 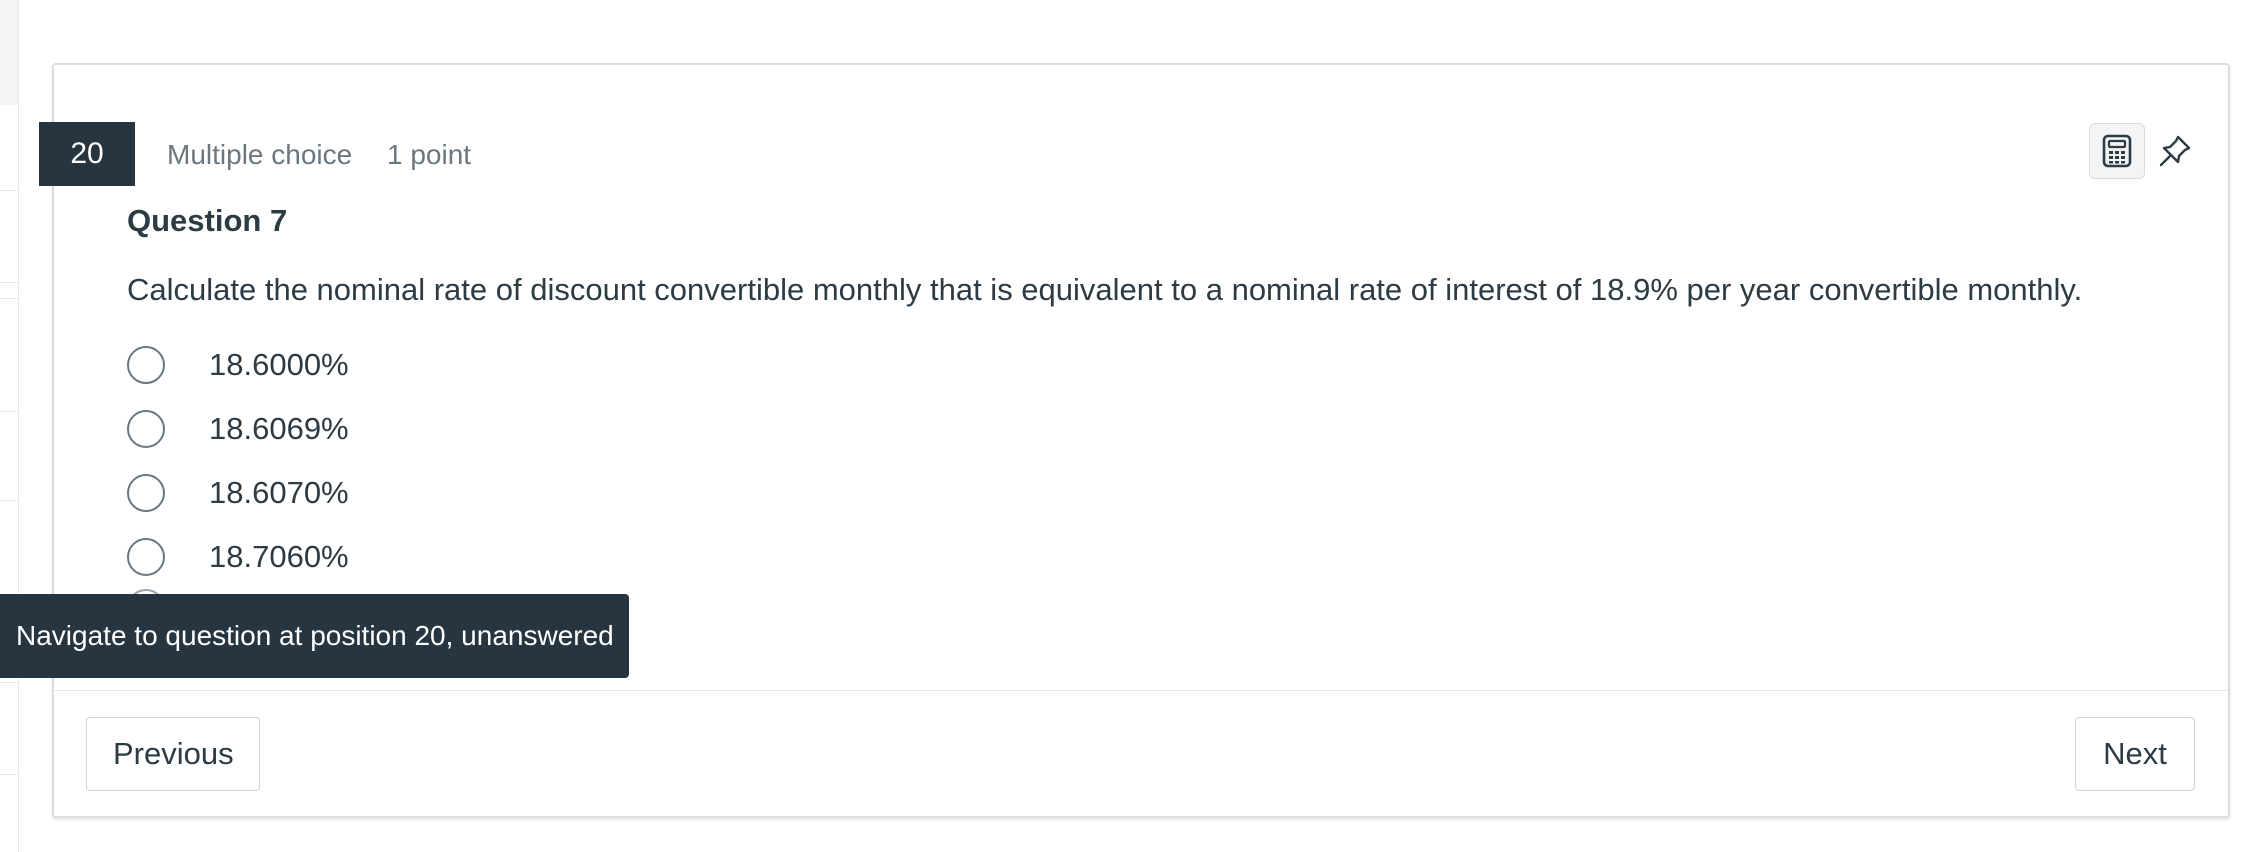 What do you see at coordinates (2135, 754) in the screenshot?
I see `next-button: Next` at bounding box center [2135, 754].